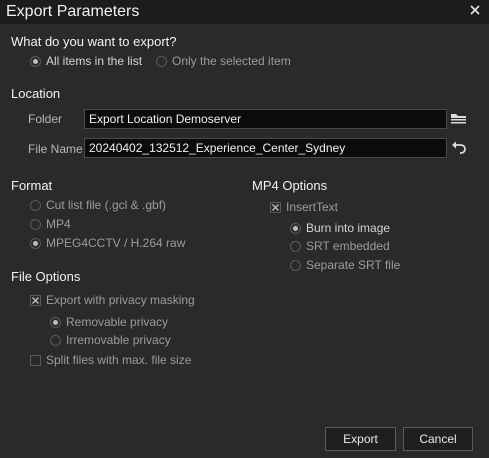  I want to click on radio-cut-list: Cut list file (.gcl & .gbf), so click(98, 205).